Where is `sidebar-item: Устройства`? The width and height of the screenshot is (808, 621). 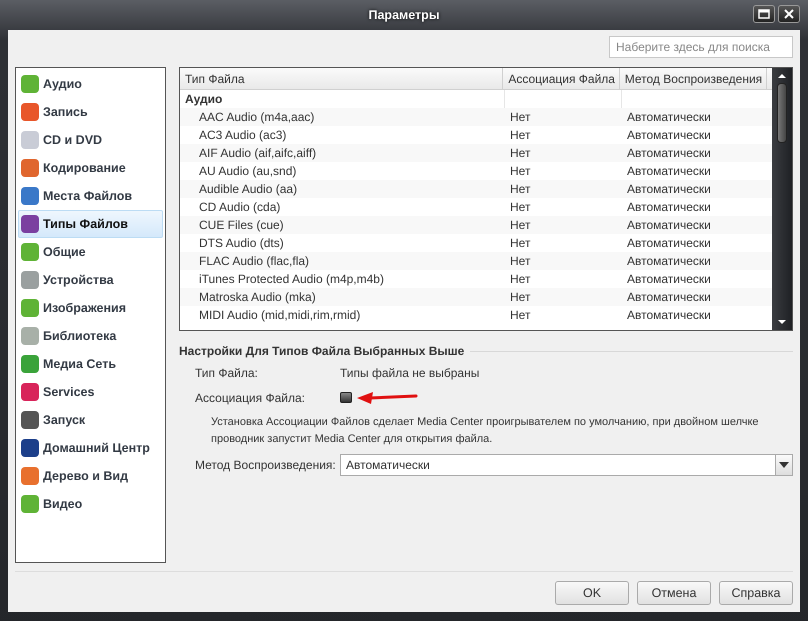
sidebar-item: Устройства is located at coordinates (90, 280).